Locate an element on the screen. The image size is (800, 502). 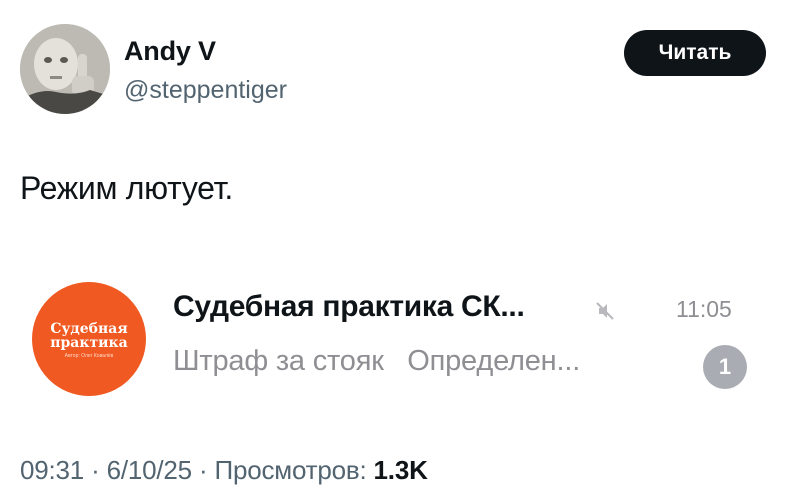
channel-logo-line2: практика is located at coordinates (89, 343).